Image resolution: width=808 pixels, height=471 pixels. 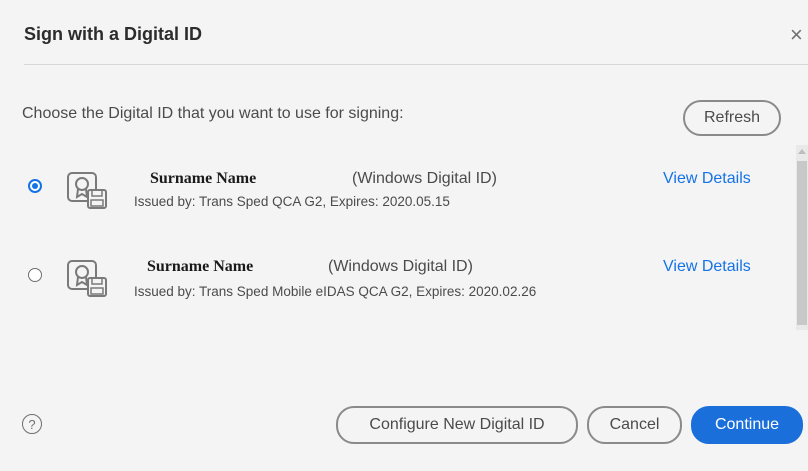 I want to click on radio-selected, so click(x=35, y=186).